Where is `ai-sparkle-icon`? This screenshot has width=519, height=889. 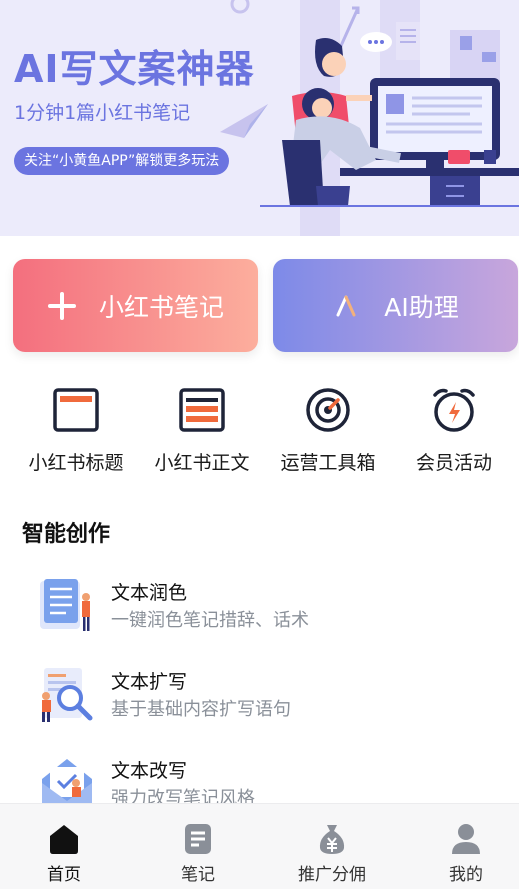
ai-sparkle-icon is located at coordinates (347, 306).